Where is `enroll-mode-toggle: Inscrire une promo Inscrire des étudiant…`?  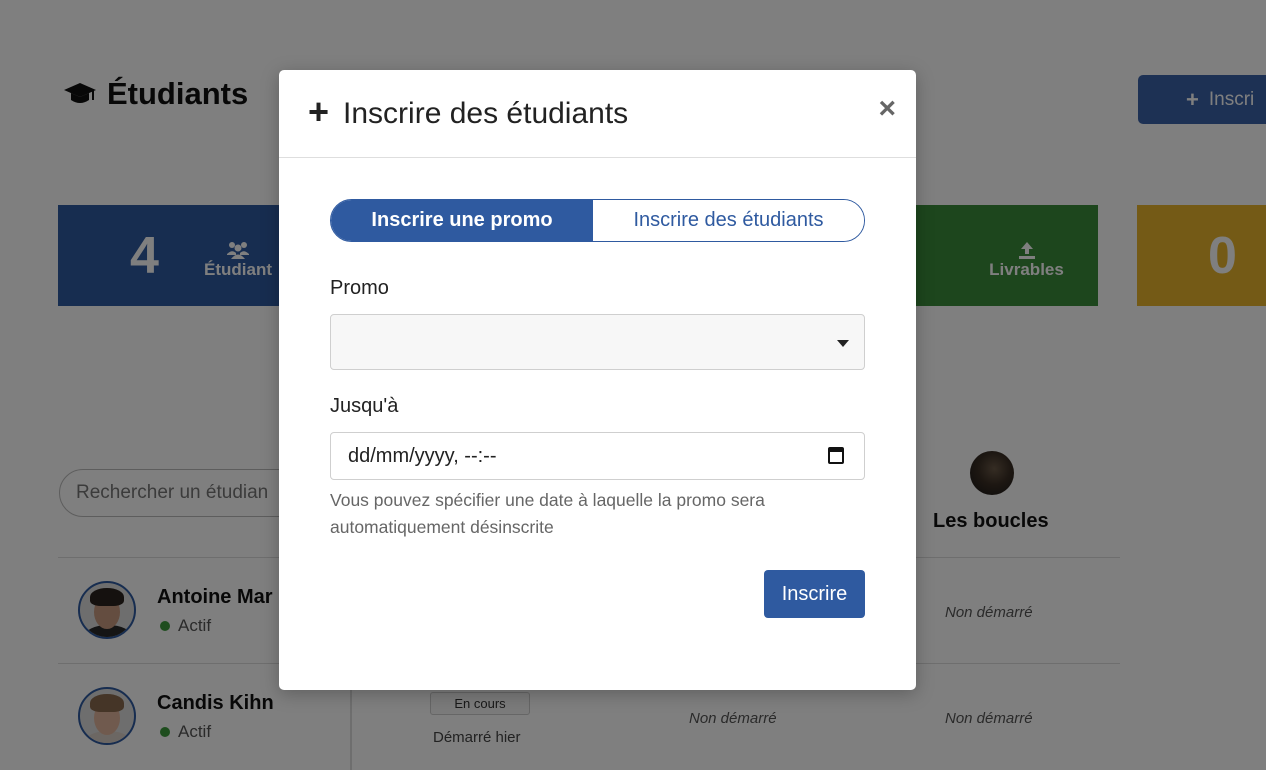 enroll-mode-toggle: Inscrire une promo Inscrire des étudiant… is located at coordinates (597, 220).